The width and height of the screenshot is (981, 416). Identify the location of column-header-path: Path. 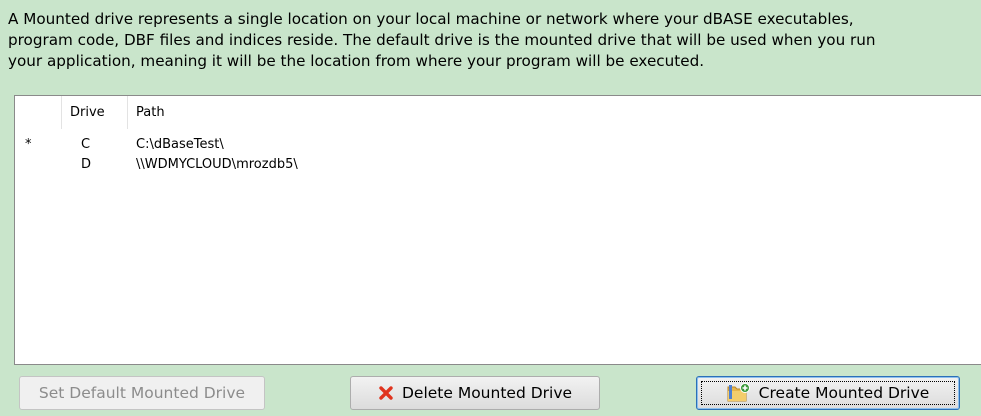
(378, 112).